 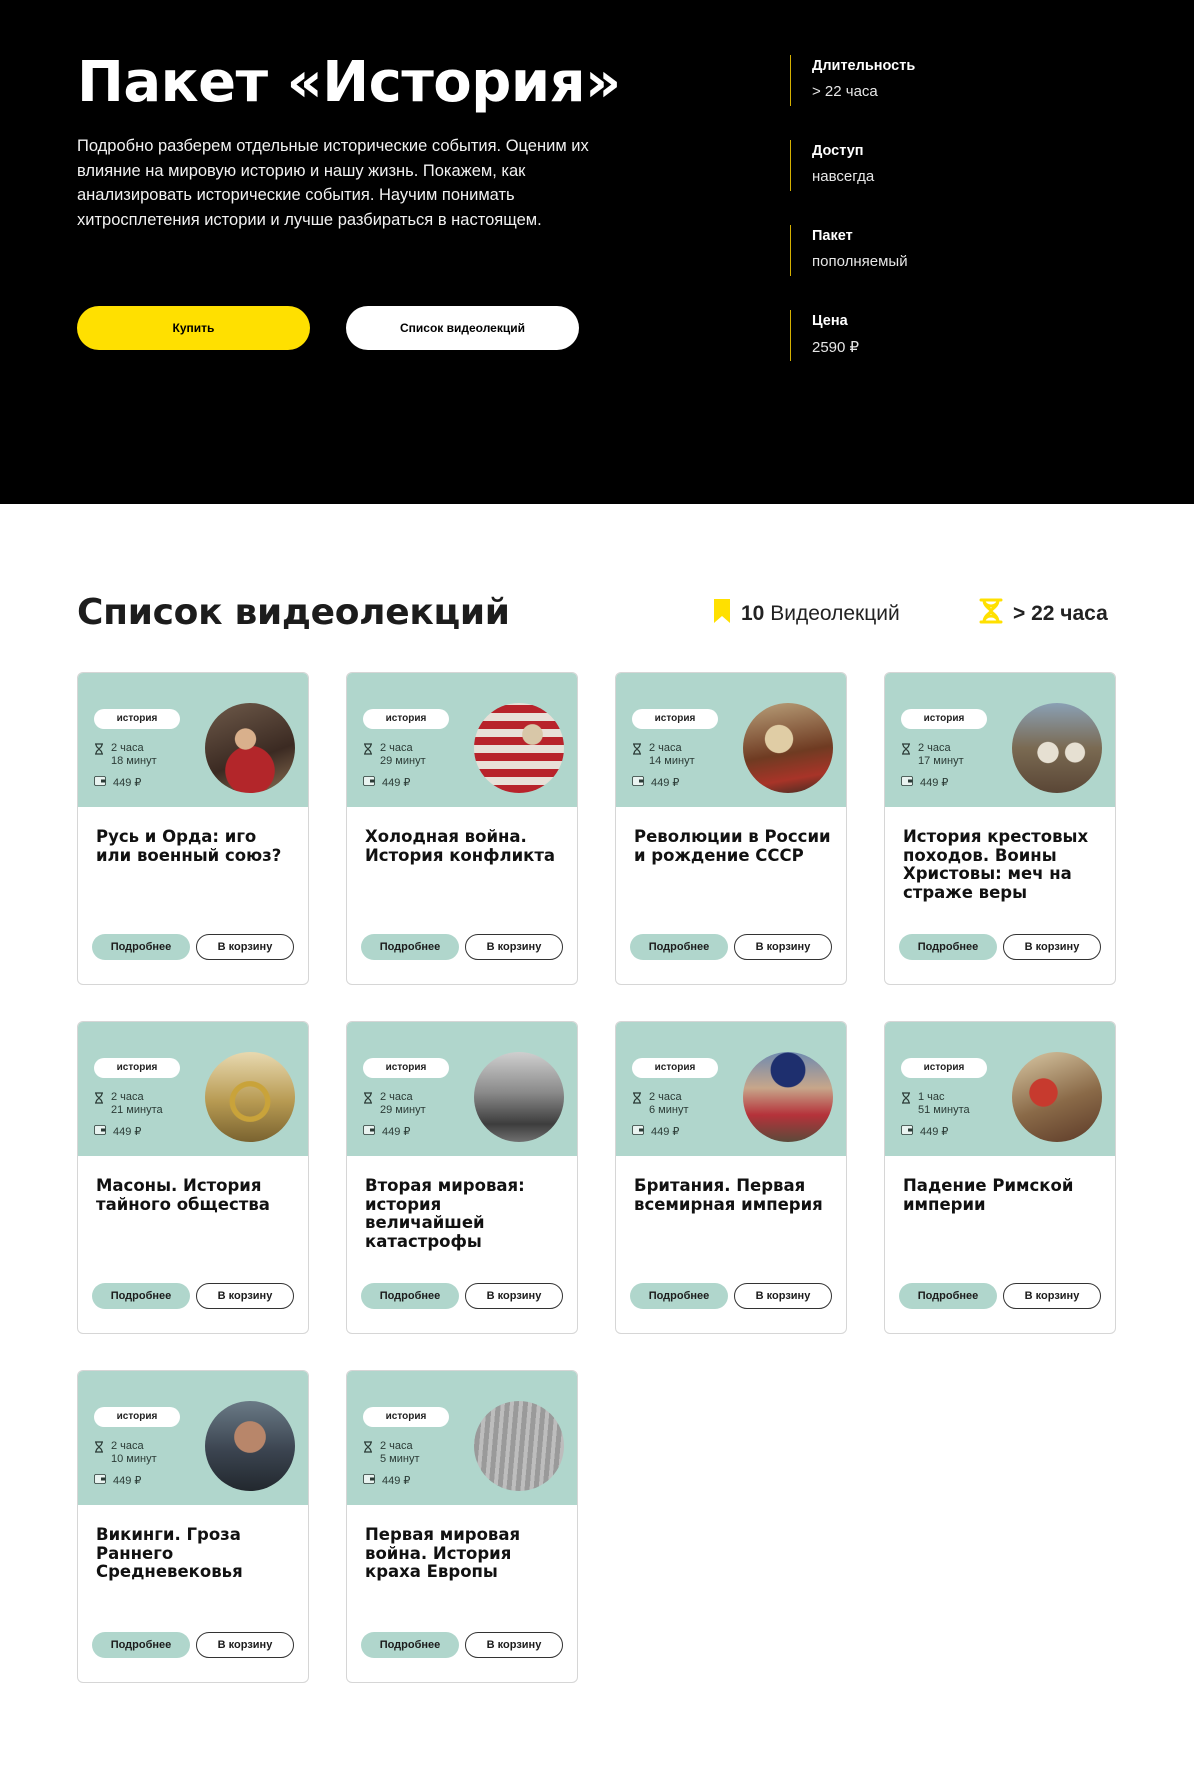 What do you see at coordinates (462, 328) in the screenshot?
I see `lecture-list-button: Список видеолекций` at bounding box center [462, 328].